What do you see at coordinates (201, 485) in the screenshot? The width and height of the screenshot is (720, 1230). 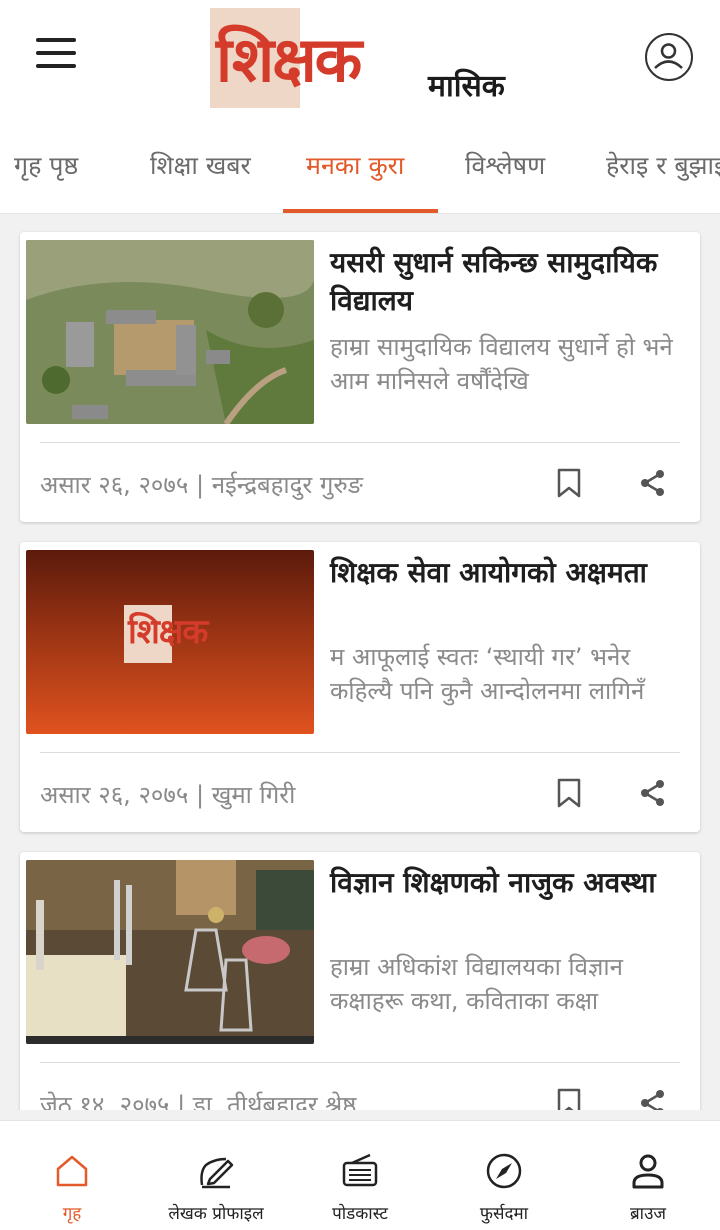 I see `article-meta: असार २६, २०७५ | नईन्द्रबहादुर गुरुङ` at bounding box center [201, 485].